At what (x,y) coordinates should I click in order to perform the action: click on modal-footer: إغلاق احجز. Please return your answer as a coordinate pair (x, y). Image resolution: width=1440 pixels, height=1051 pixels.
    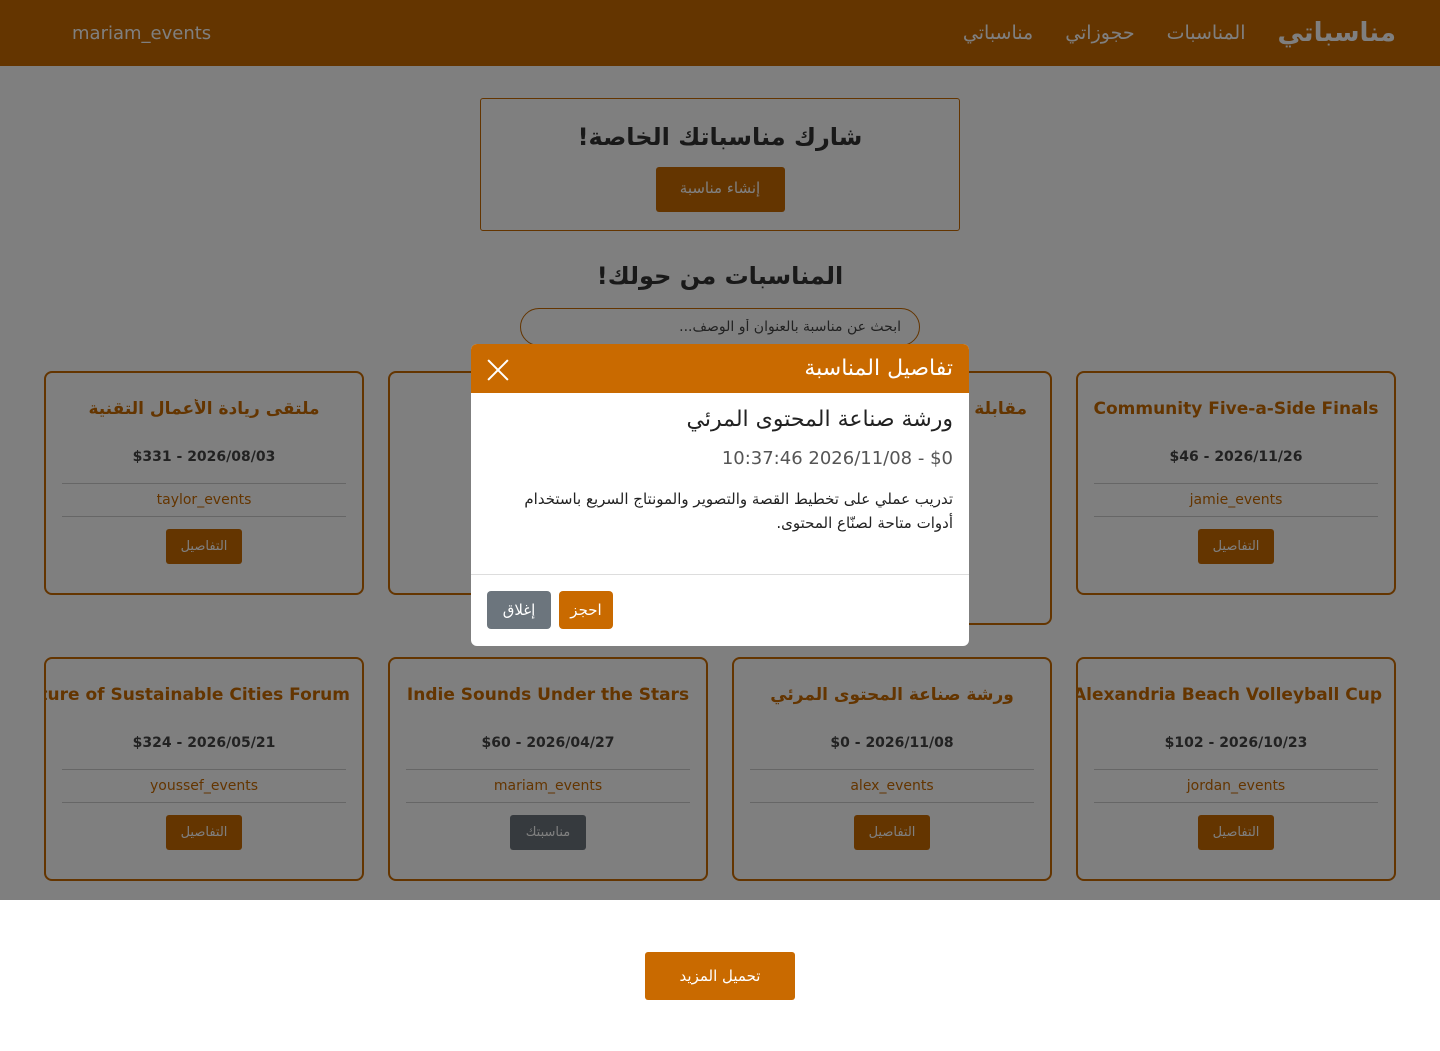
    Looking at the image, I should click on (720, 610).